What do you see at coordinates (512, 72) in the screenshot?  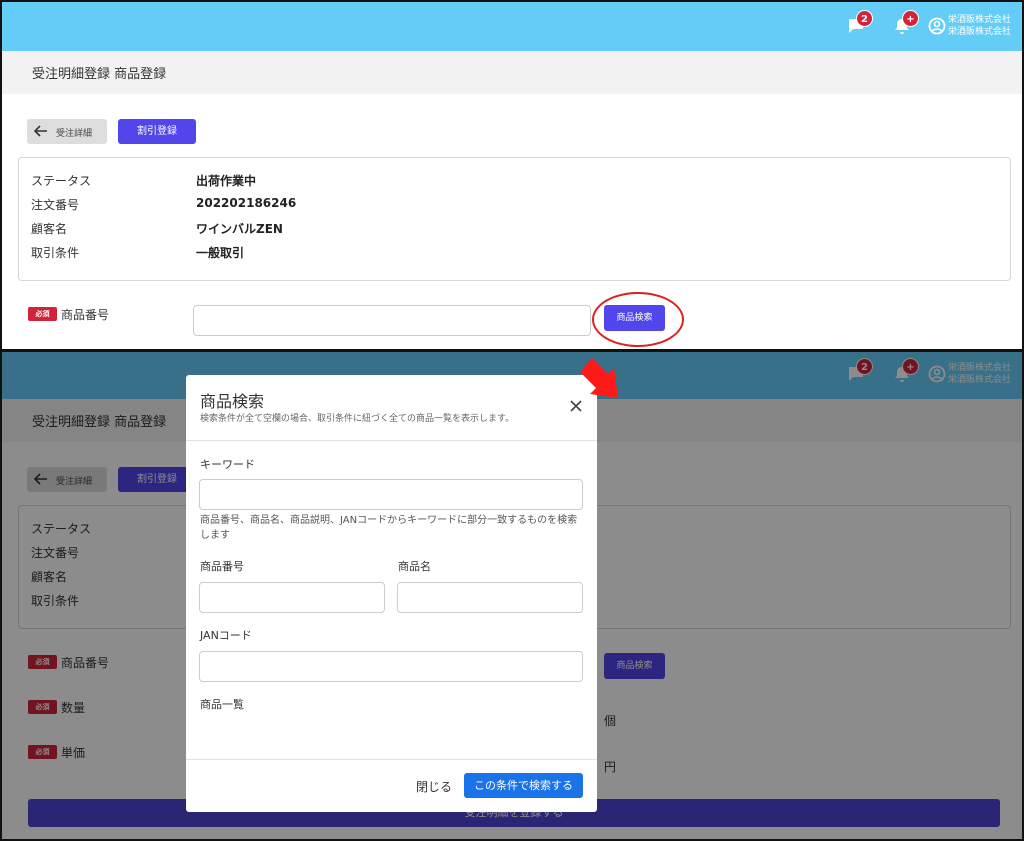 I see `page-title-bar: 受注明細登録 商品登録` at bounding box center [512, 72].